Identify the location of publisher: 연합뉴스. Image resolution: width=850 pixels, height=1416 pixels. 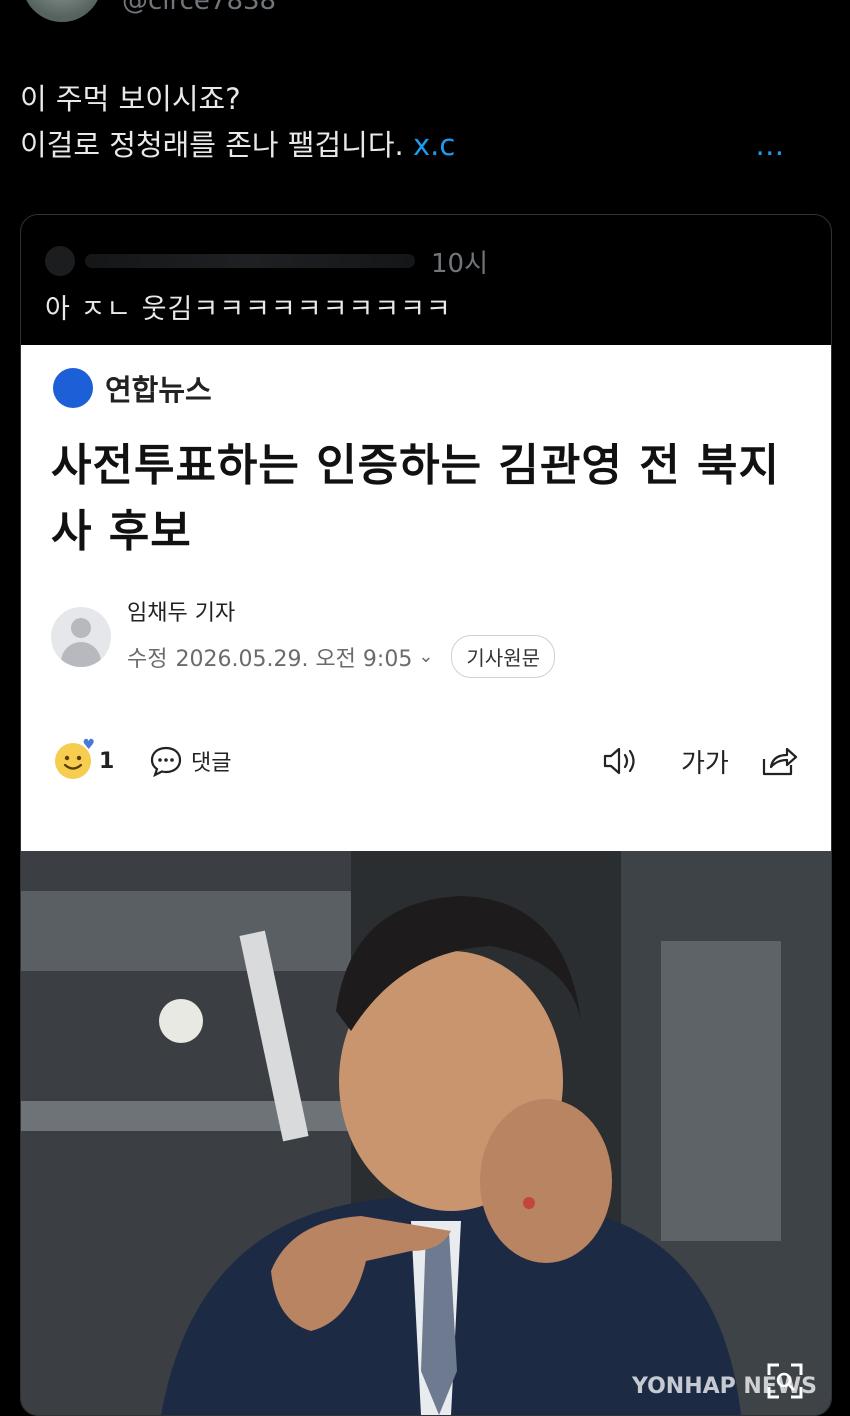
(132, 388).